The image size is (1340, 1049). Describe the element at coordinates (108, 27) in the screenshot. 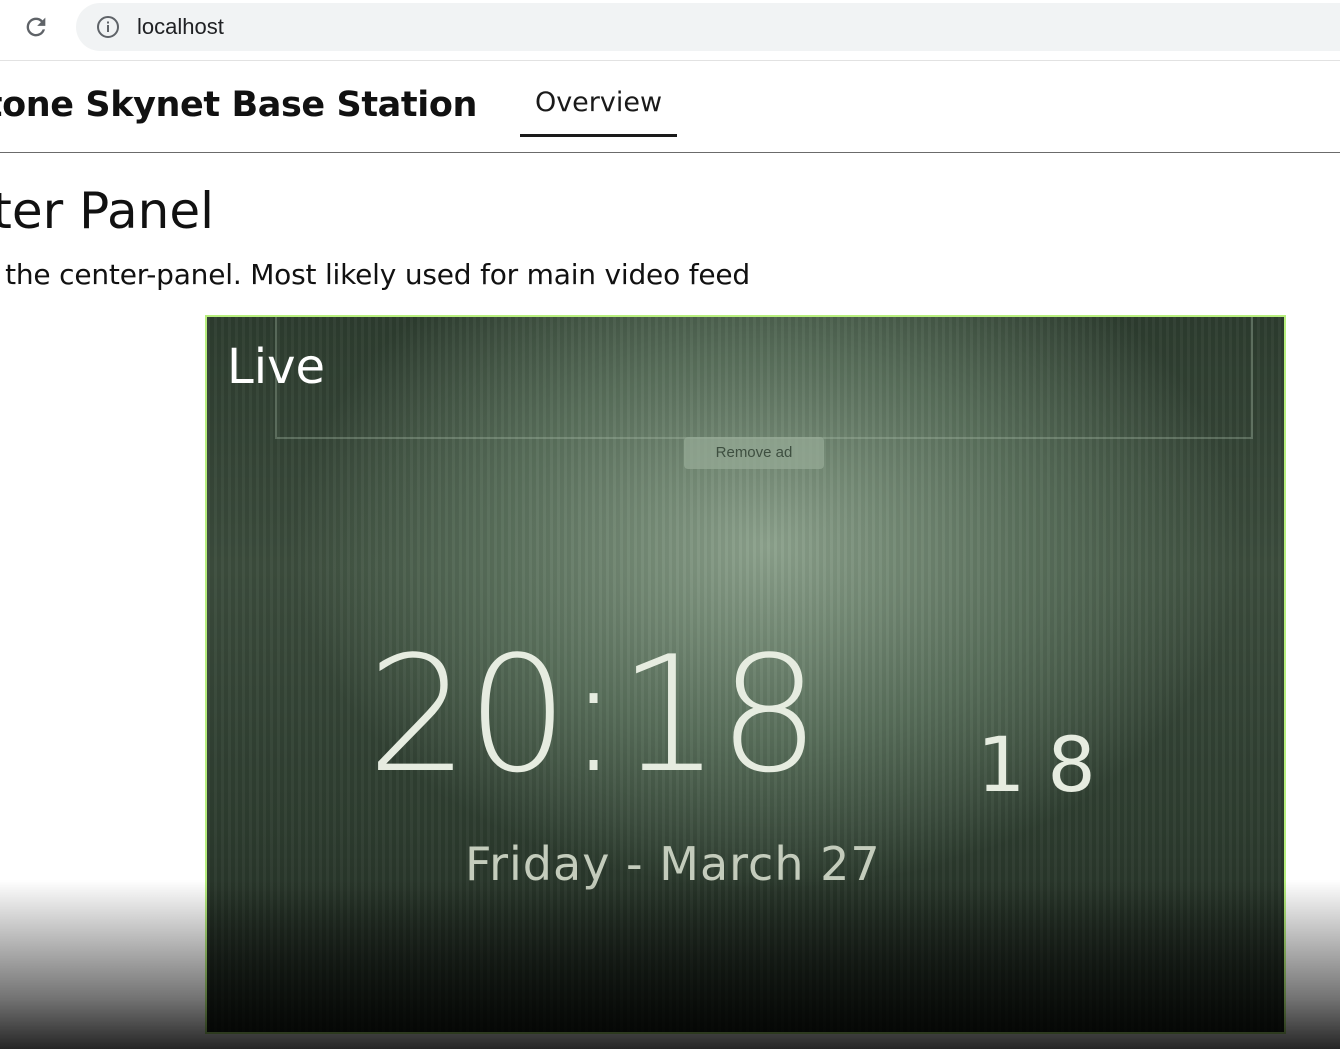

I see `info-icon` at that location.